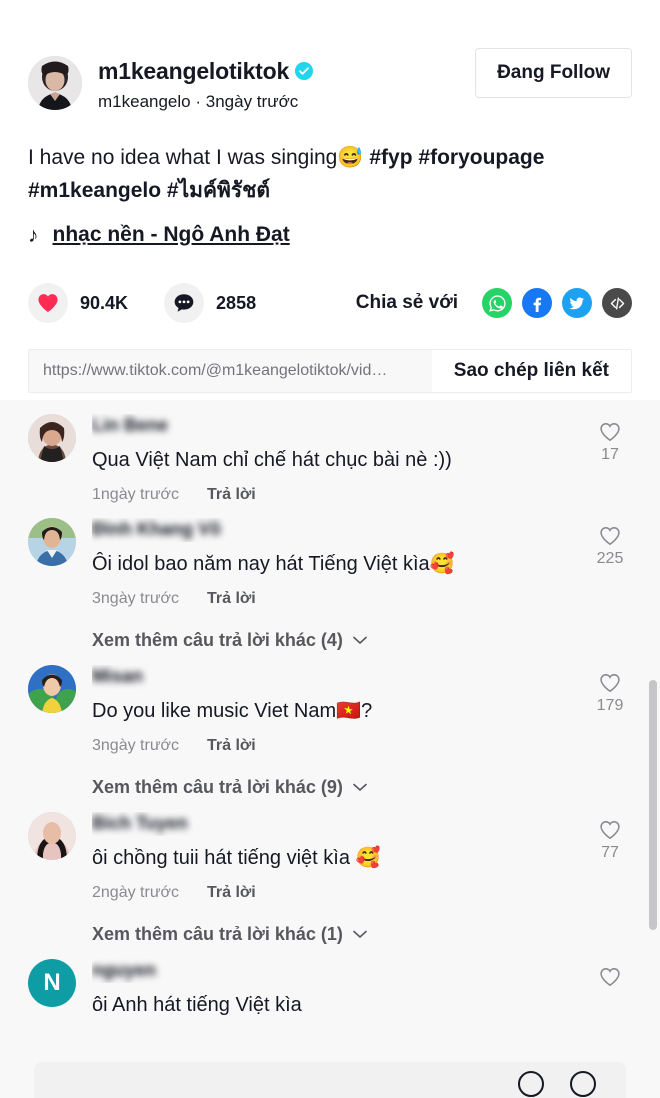 This screenshot has width=660, height=1098. What do you see at coordinates (610, 979) in the screenshot?
I see `comment-like-button` at bounding box center [610, 979].